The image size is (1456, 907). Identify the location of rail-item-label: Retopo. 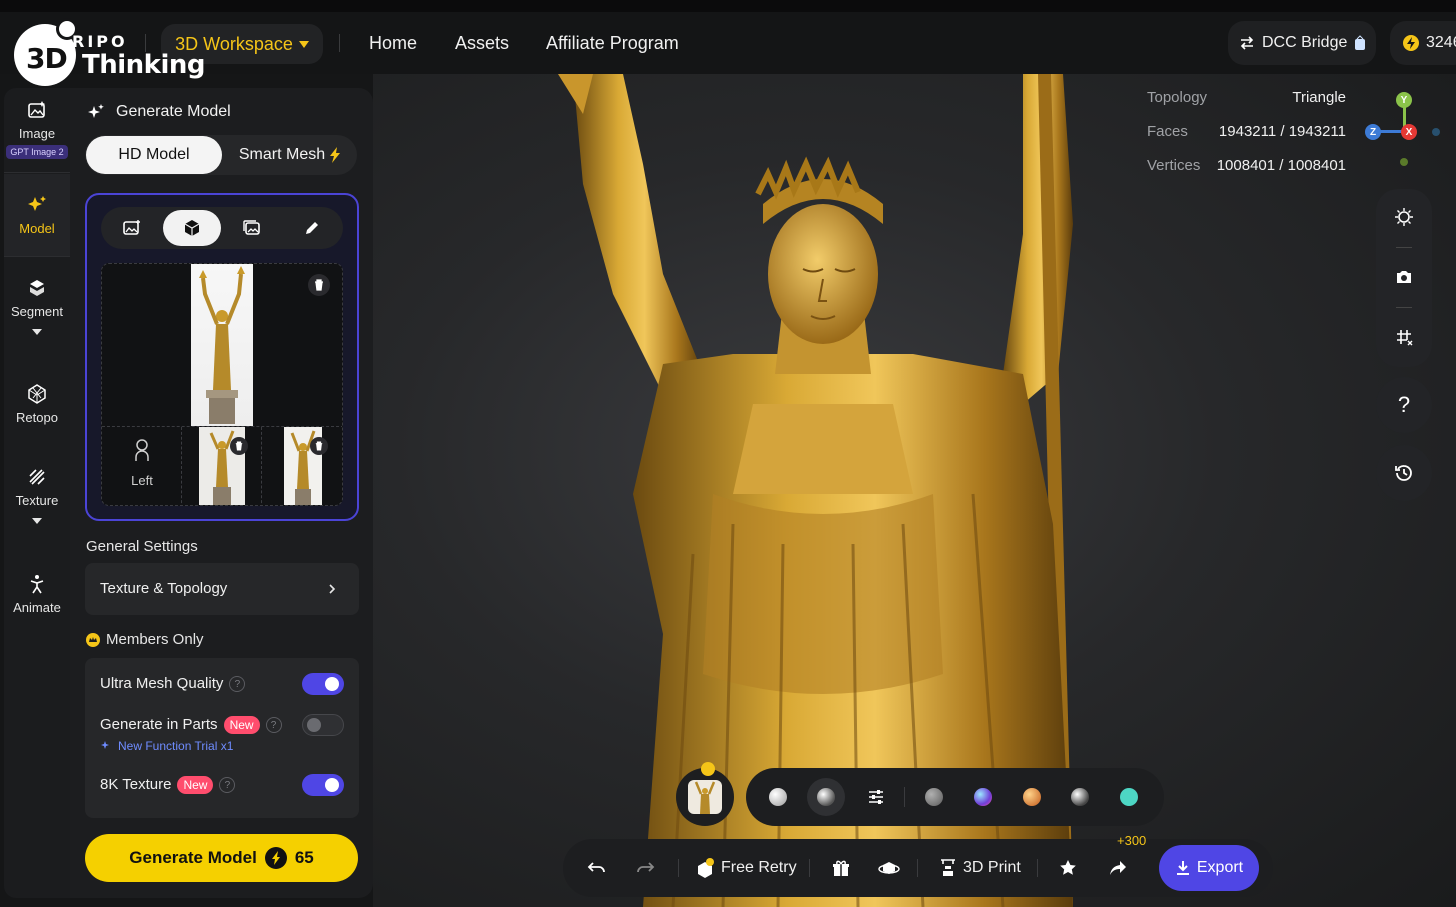
(37, 417).